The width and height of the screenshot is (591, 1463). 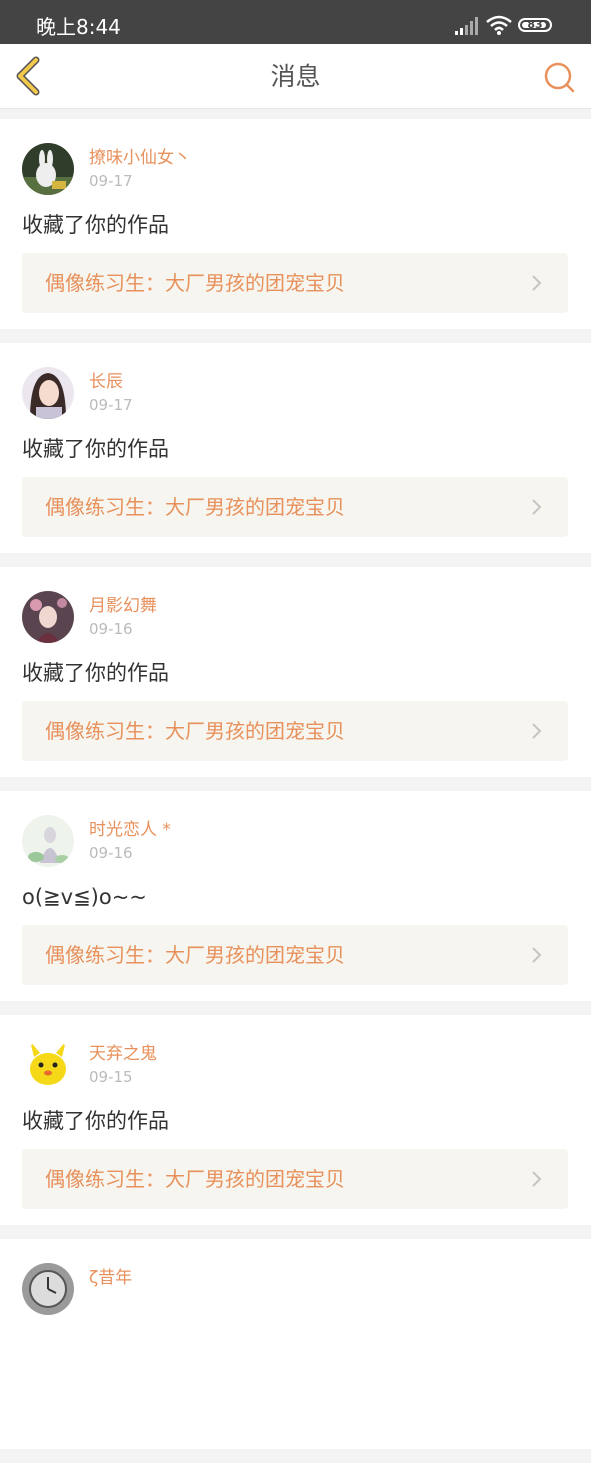 I want to click on message-item: 月影幻舞 09-16 收藏了你的作品 偶像练习生：大厂男孩的团宠宝贝, so click(x=295, y=672).